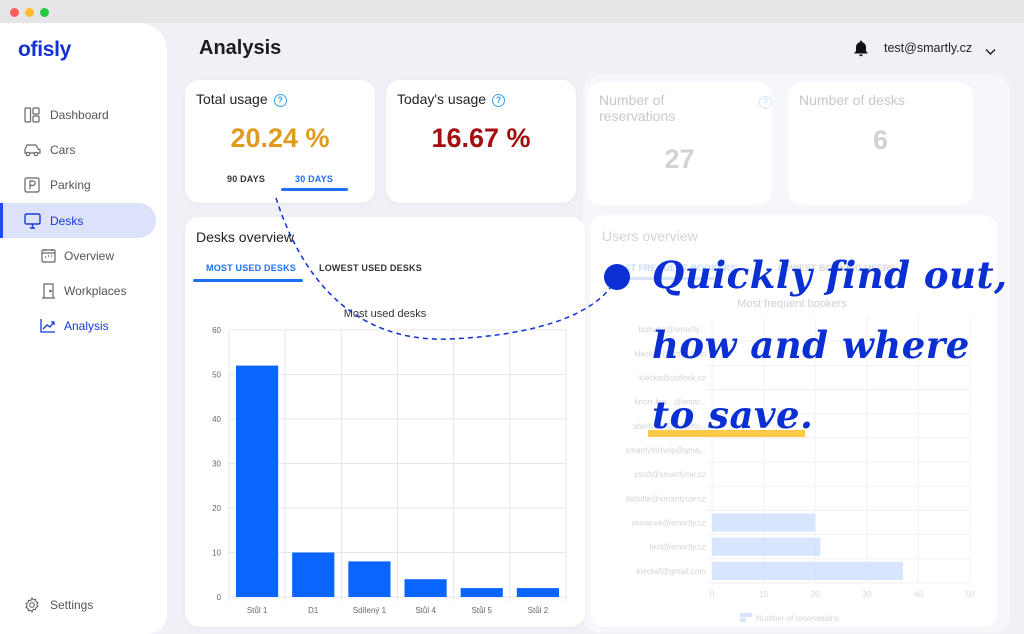 The image size is (1024, 634). I want to click on total-usage-value: 20.24 %, so click(280, 138).